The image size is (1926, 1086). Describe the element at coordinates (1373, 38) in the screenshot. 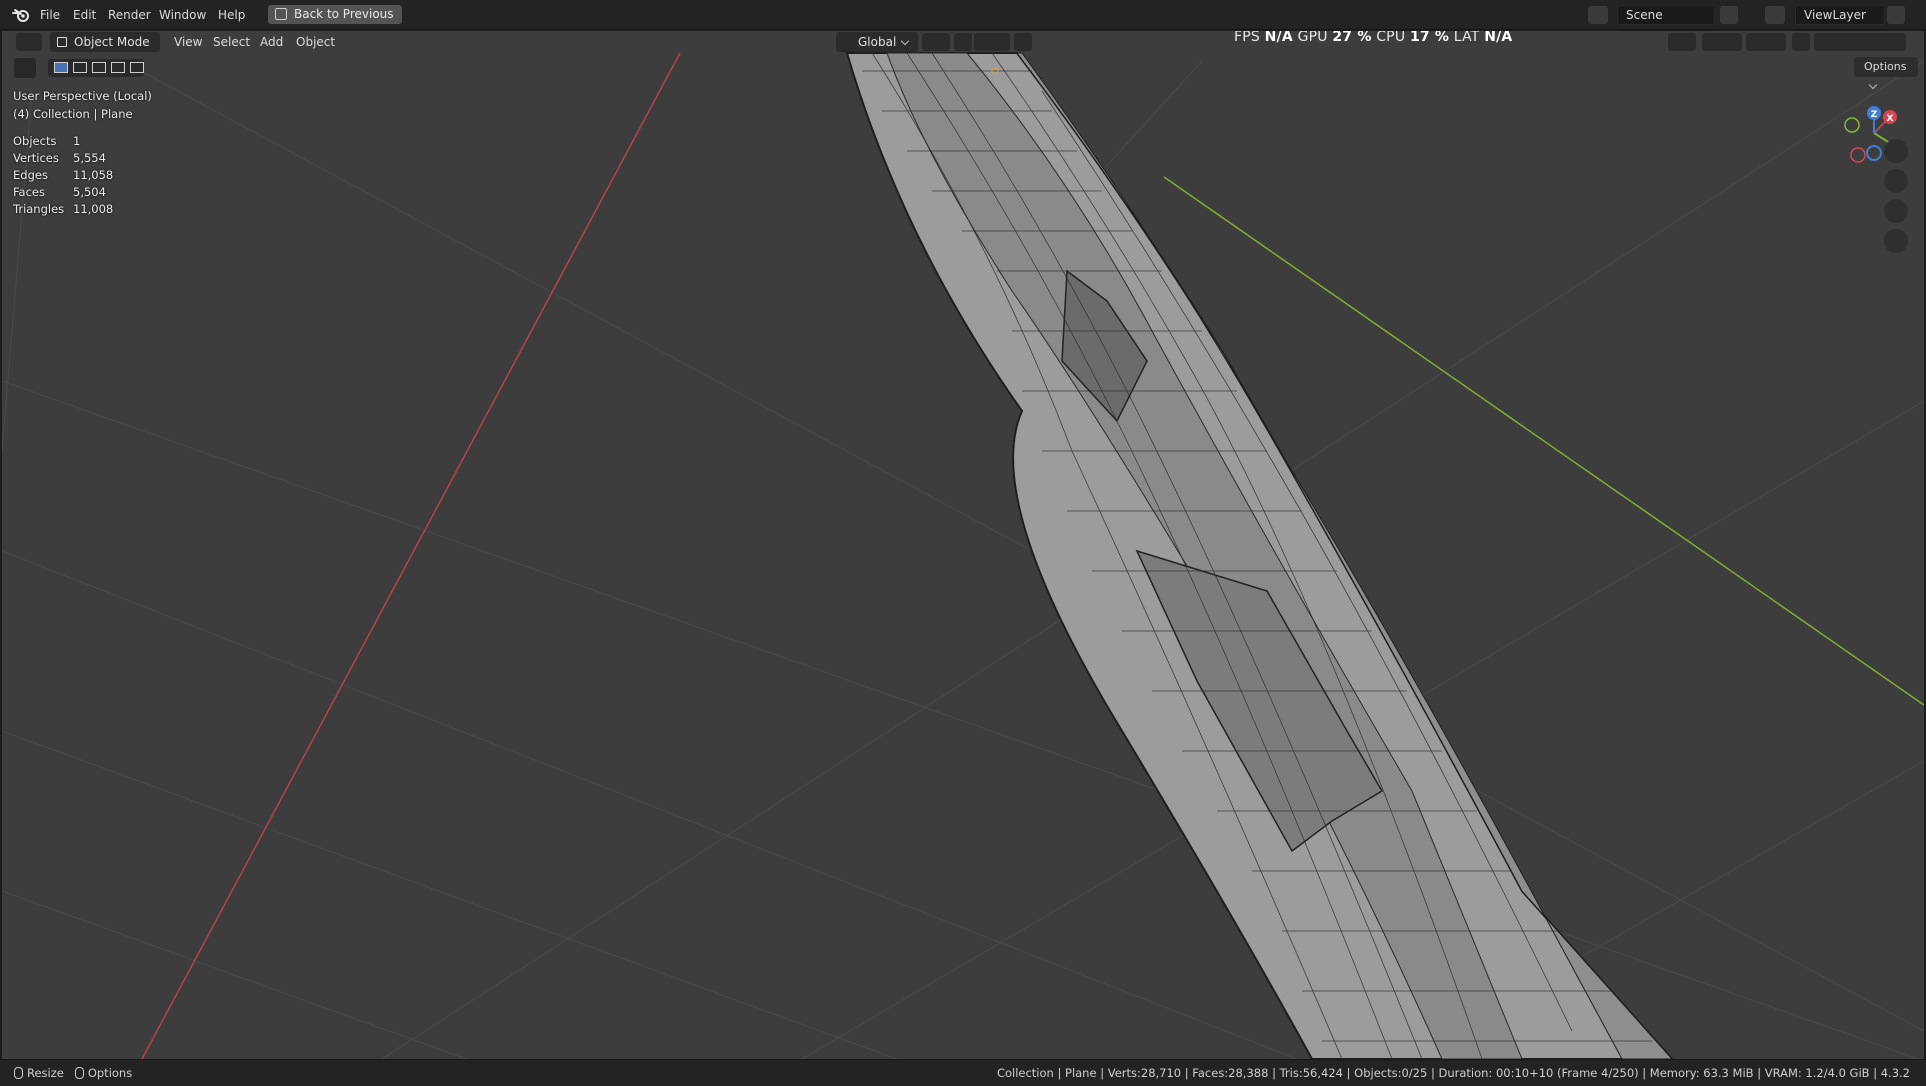

I see `performance-stats: FPS N/A GPU 27 % CPU 17 % LAT N/A` at that location.